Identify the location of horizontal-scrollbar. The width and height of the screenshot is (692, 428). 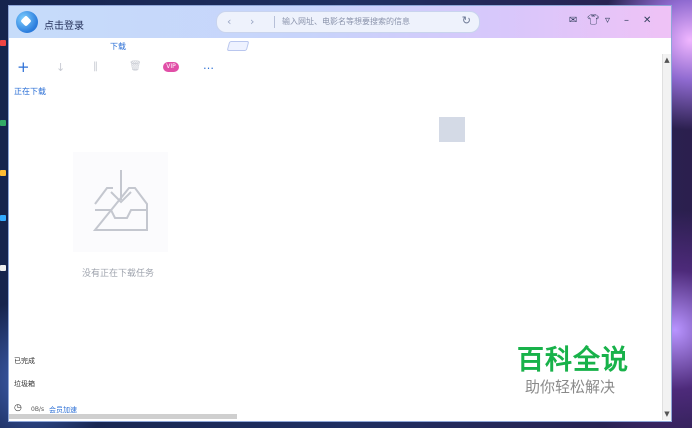
(123, 416).